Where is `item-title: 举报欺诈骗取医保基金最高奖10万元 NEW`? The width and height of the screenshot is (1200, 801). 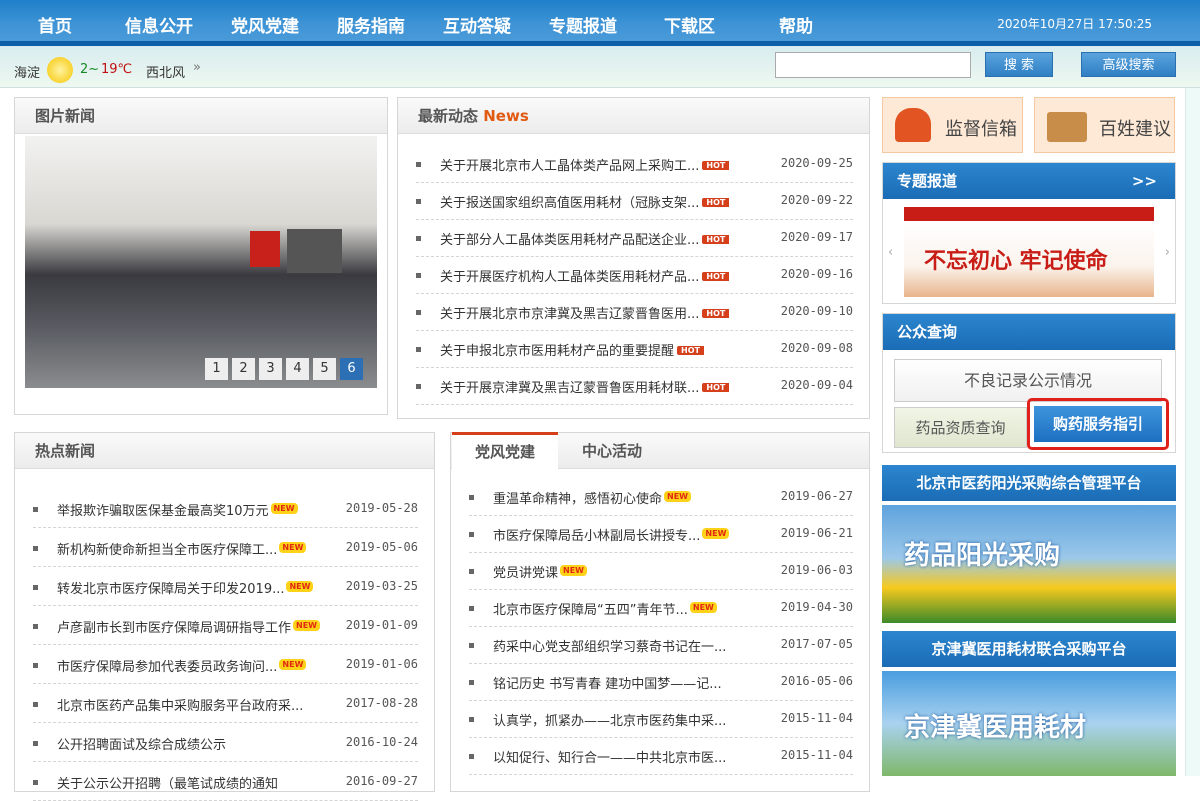 item-title: 举报欺诈骗取医保基金最高奖10万元 NEW is located at coordinates (177, 509).